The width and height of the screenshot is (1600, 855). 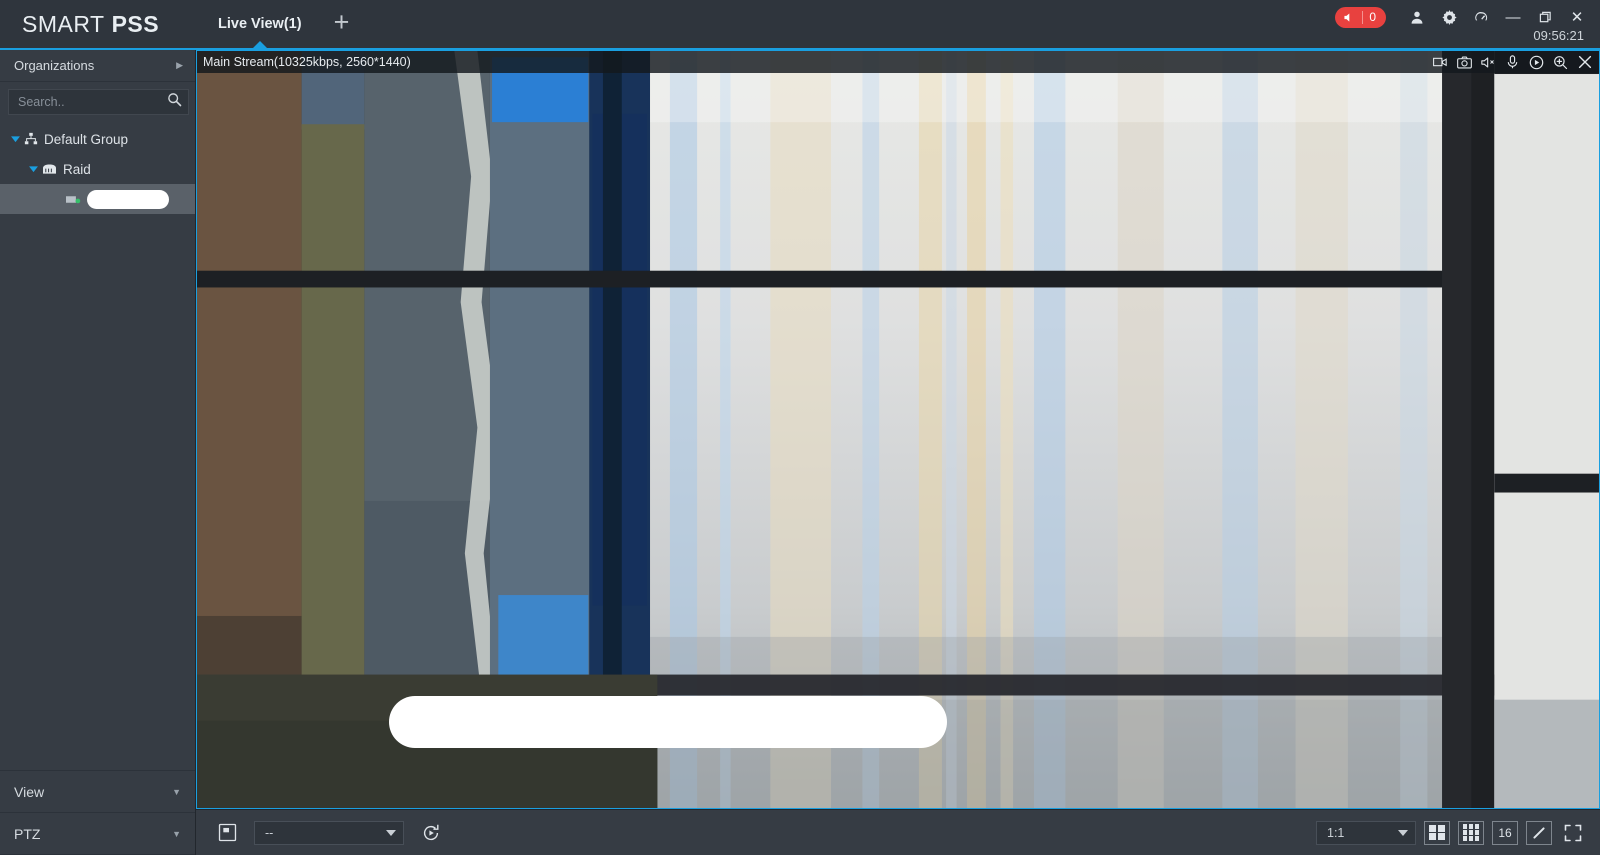 What do you see at coordinates (97, 792) in the screenshot?
I see `accordion-view: View ▼` at bounding box center [97, 792].